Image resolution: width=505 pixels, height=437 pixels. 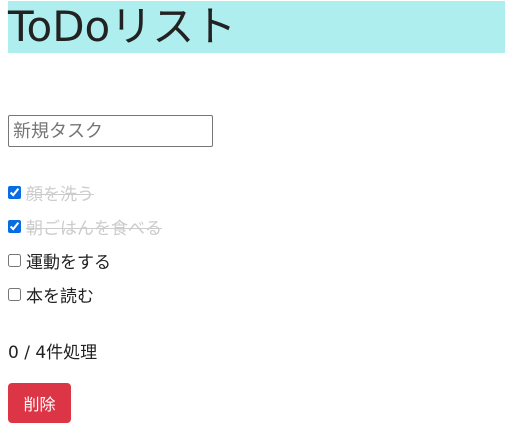 What do you see at coordinates (60, 194) in the screenshot?
I see `todo-label: 顔を洗う` at bounding box center [60, 194].